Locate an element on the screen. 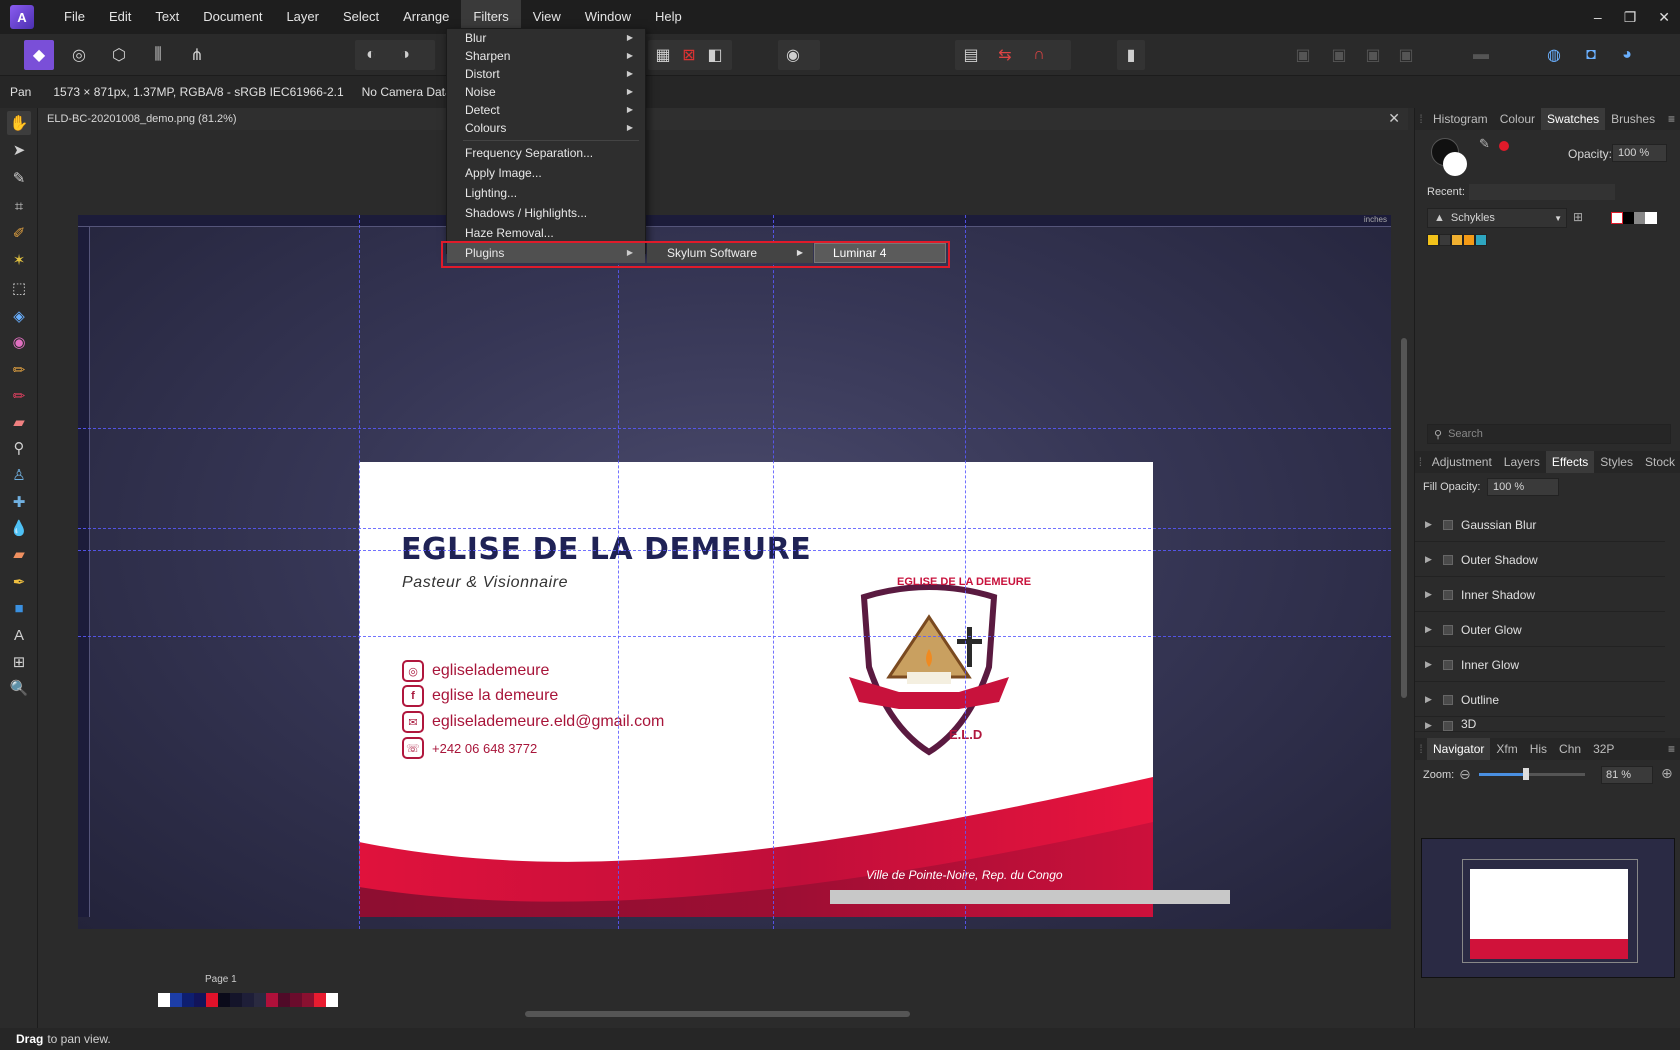 The image size is (1680, 1050). eyedropper-icon: ✎ is located at coordinates (1484, 144).